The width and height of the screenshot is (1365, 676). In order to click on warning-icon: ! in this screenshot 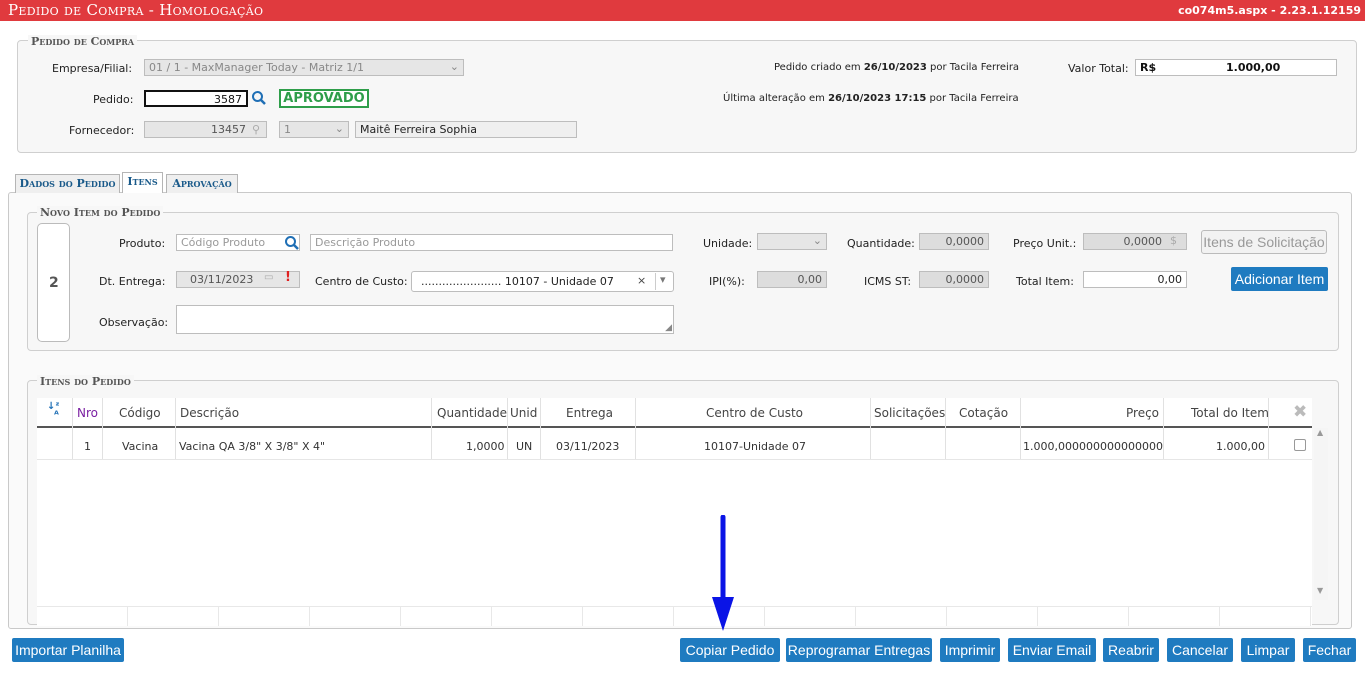, I will do `click(288, 277)`.